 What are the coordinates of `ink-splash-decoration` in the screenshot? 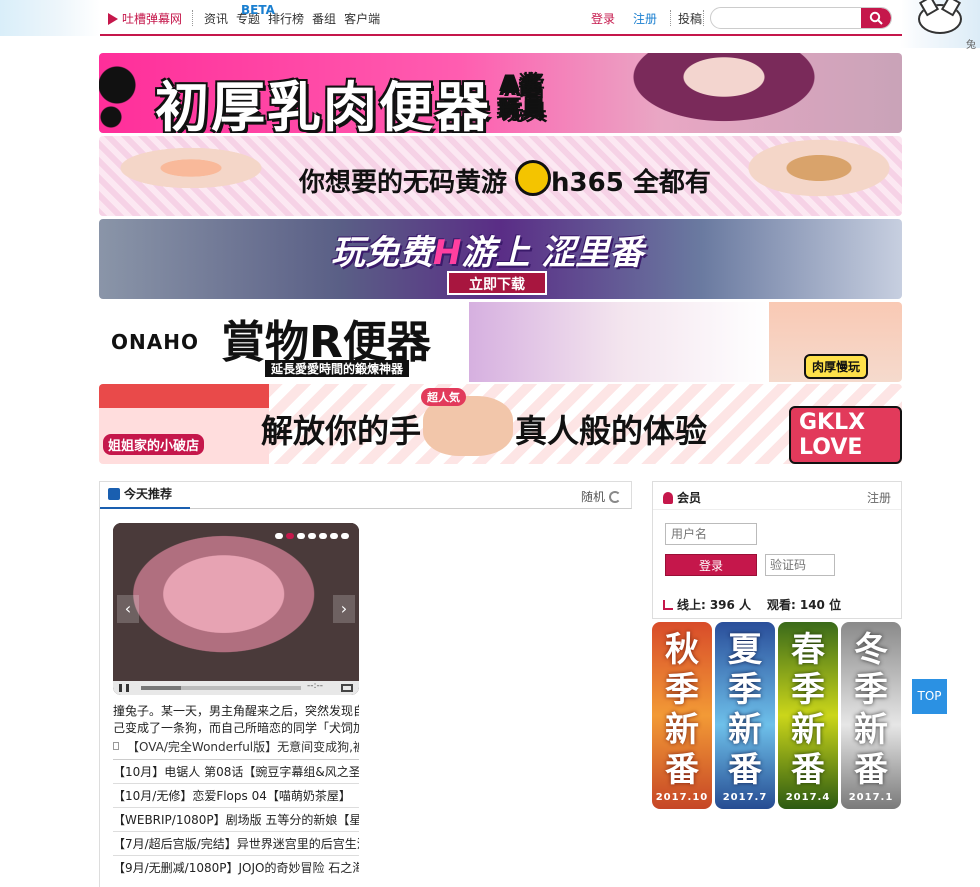 It's located at (129, 93).